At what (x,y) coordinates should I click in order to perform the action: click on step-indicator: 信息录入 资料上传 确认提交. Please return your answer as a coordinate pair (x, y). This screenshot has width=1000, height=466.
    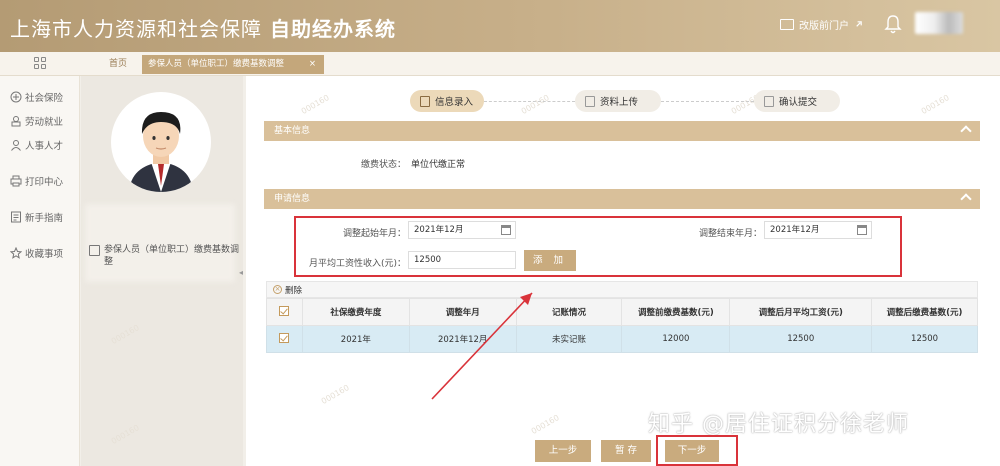
    Looking at the image, I should click on (625, 101).